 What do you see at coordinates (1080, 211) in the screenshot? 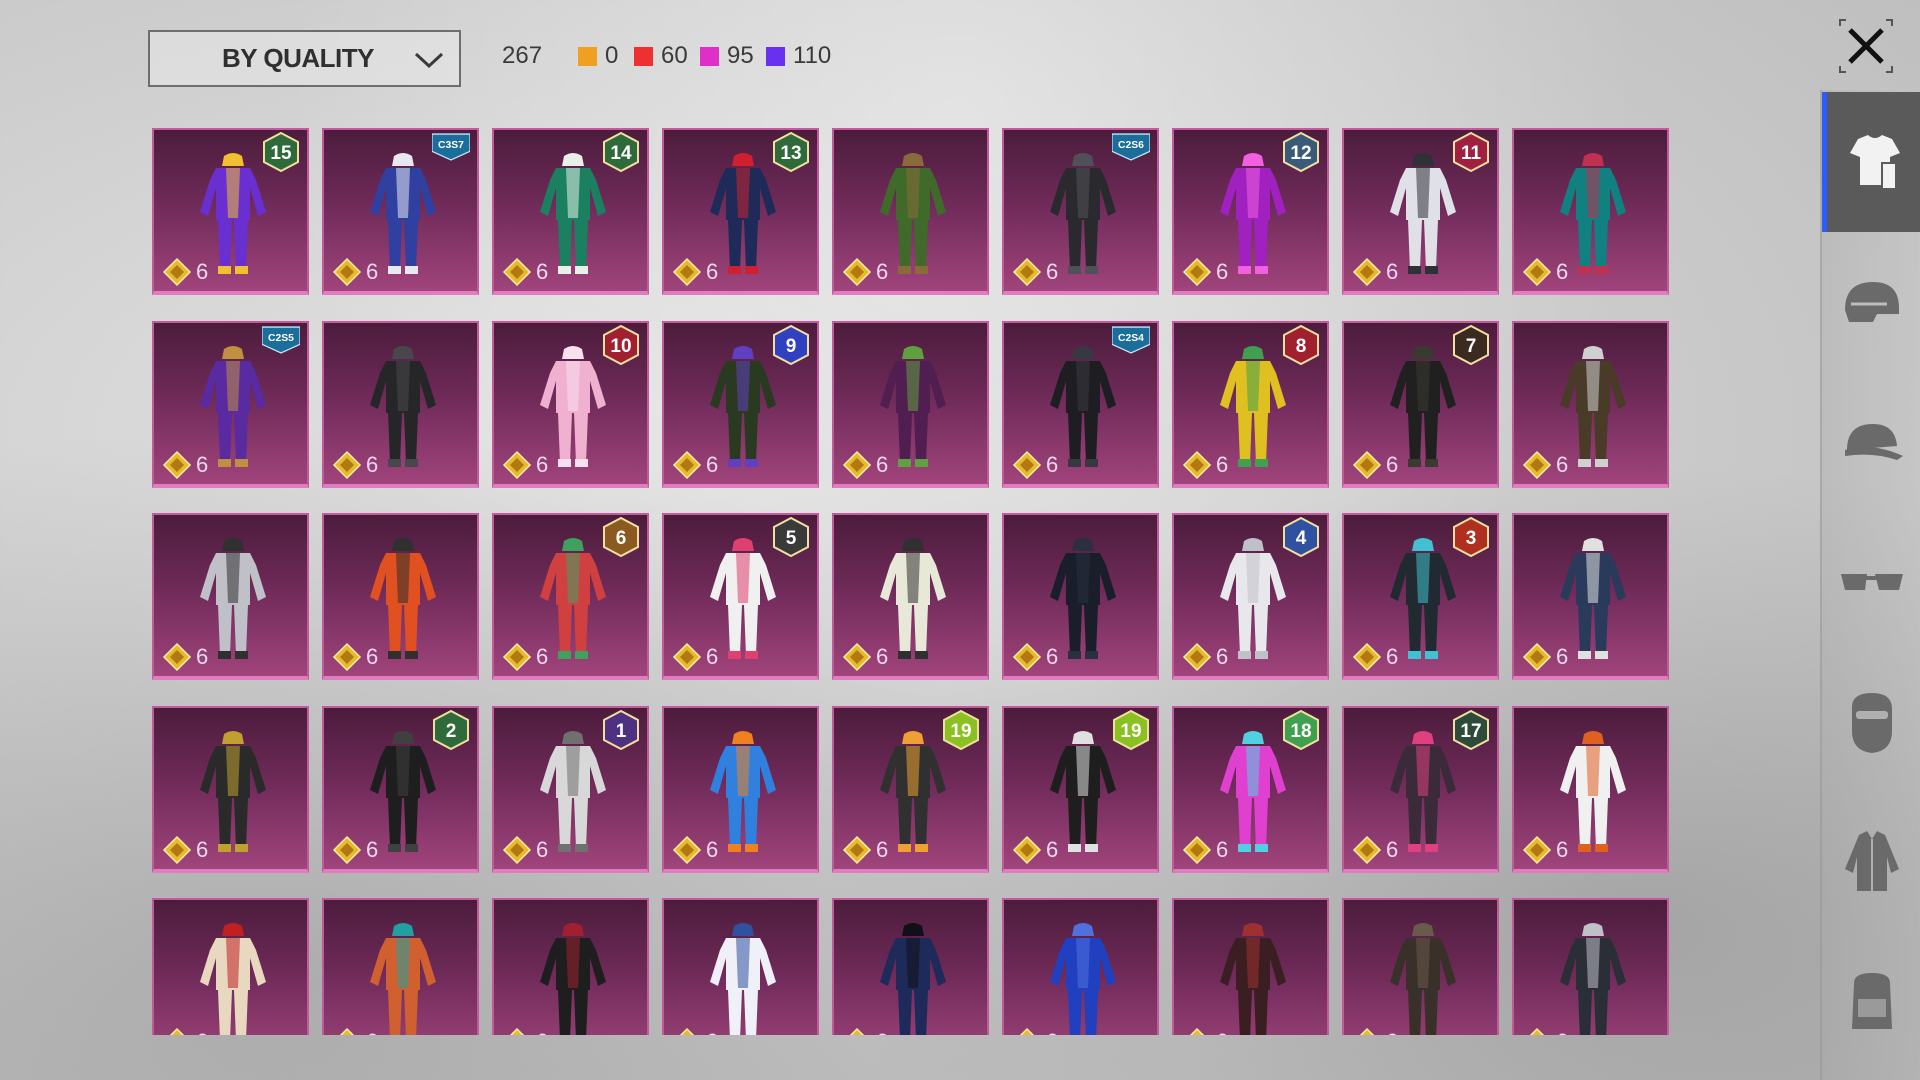
I see `outfit-card: C2S6 6` at bounding box center [1080, 211].